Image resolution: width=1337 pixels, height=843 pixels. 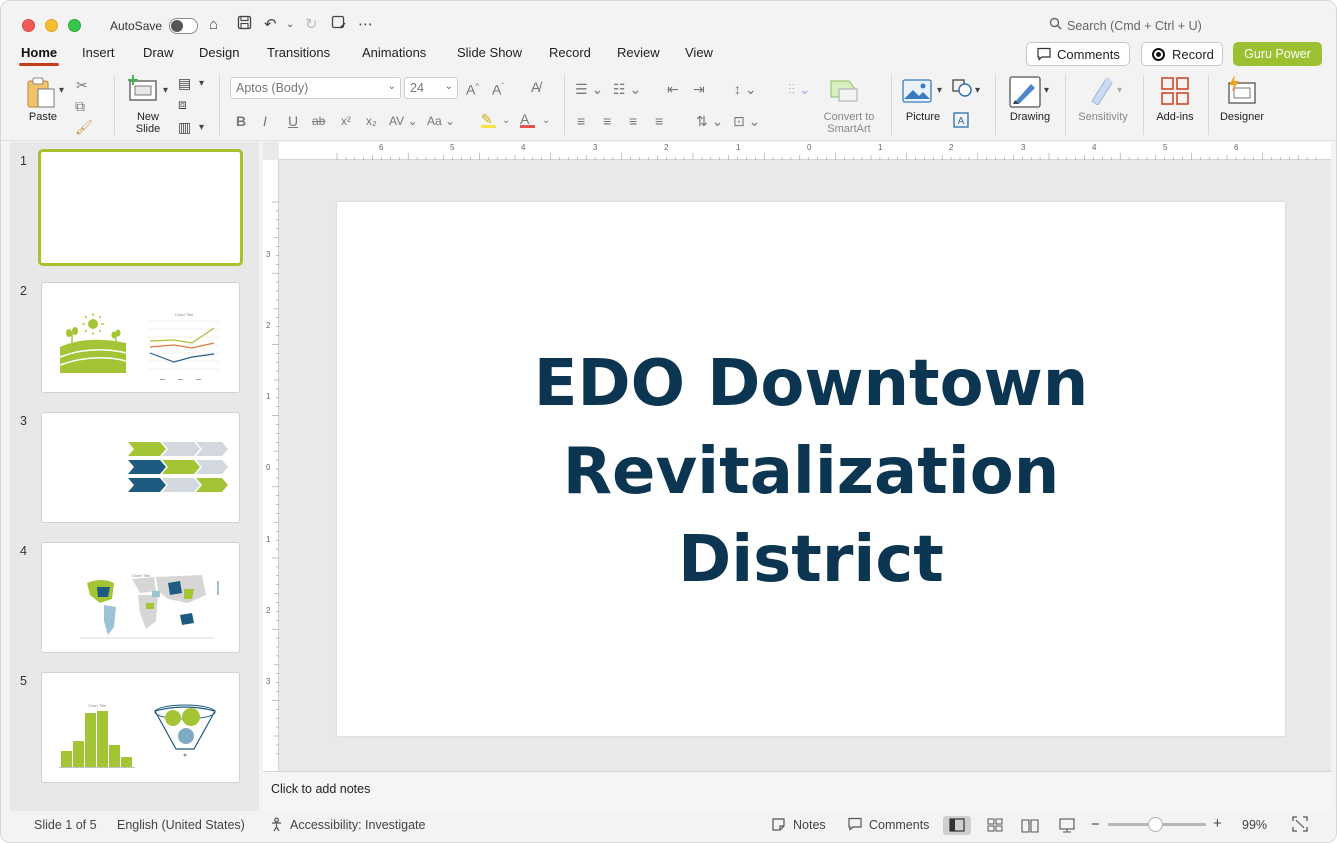 What do you see at coordinates (939, 91) in the screenshot?
I see `picture-dropdown-icon: ▾` at bounding box center [939, 91].